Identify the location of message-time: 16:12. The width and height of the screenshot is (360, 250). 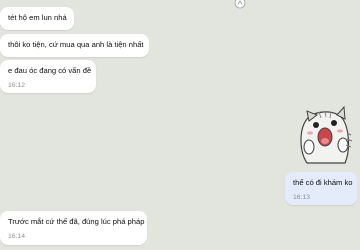
(17, 85).